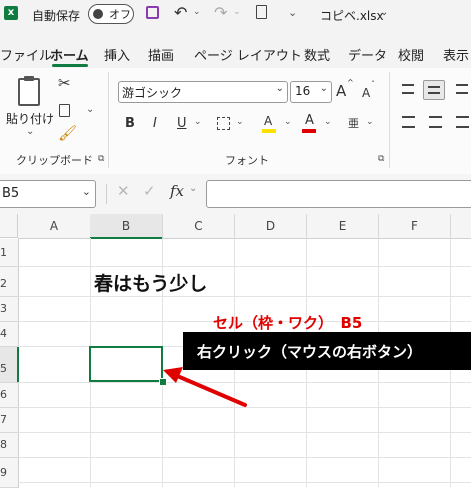  Describe the element at coordinates (210, 390) in the screenshot. I see `arrow-shaft` at that location.